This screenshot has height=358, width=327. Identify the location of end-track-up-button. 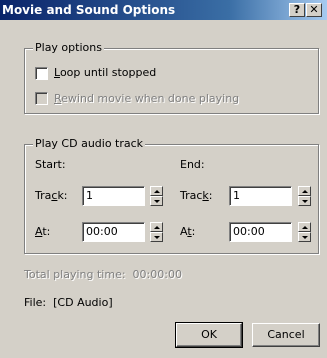
(304, 191).